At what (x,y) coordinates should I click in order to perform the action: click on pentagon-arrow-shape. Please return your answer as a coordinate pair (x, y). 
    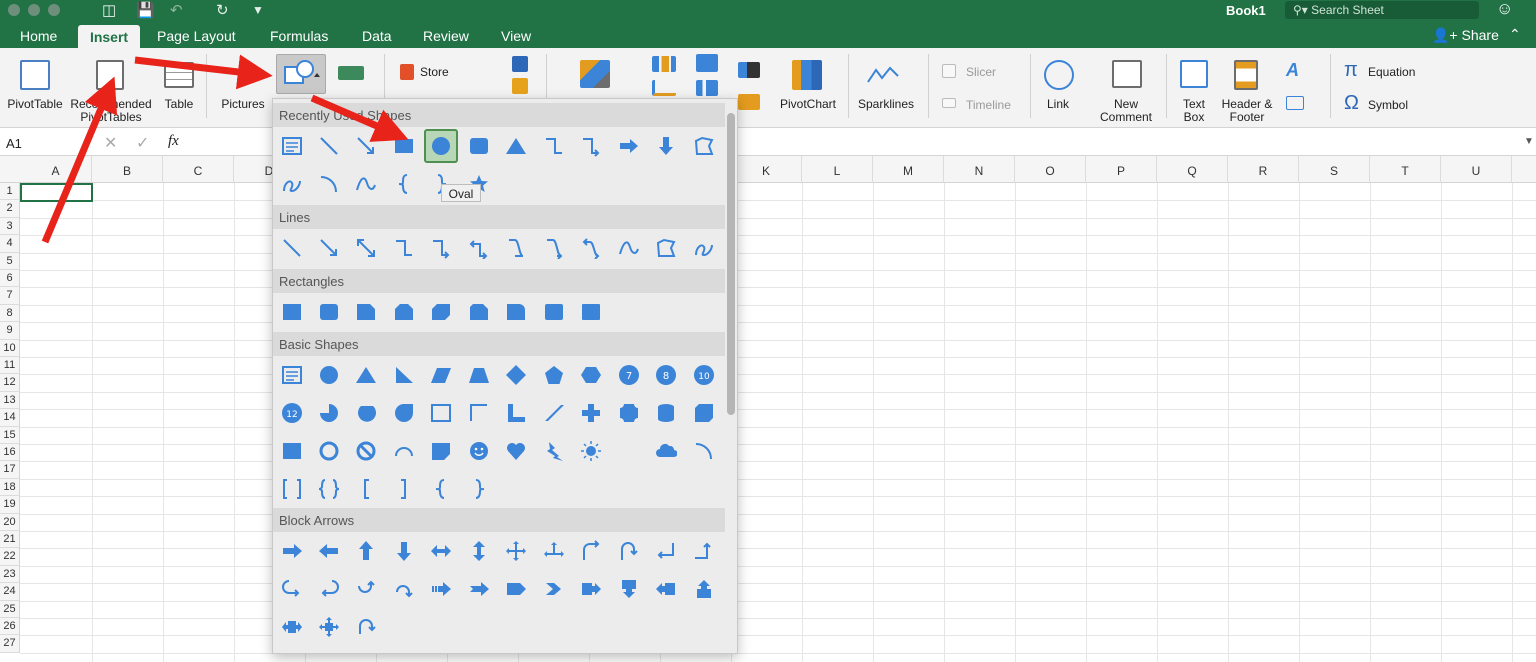
    Looking at the image, I should click on (516, 589).